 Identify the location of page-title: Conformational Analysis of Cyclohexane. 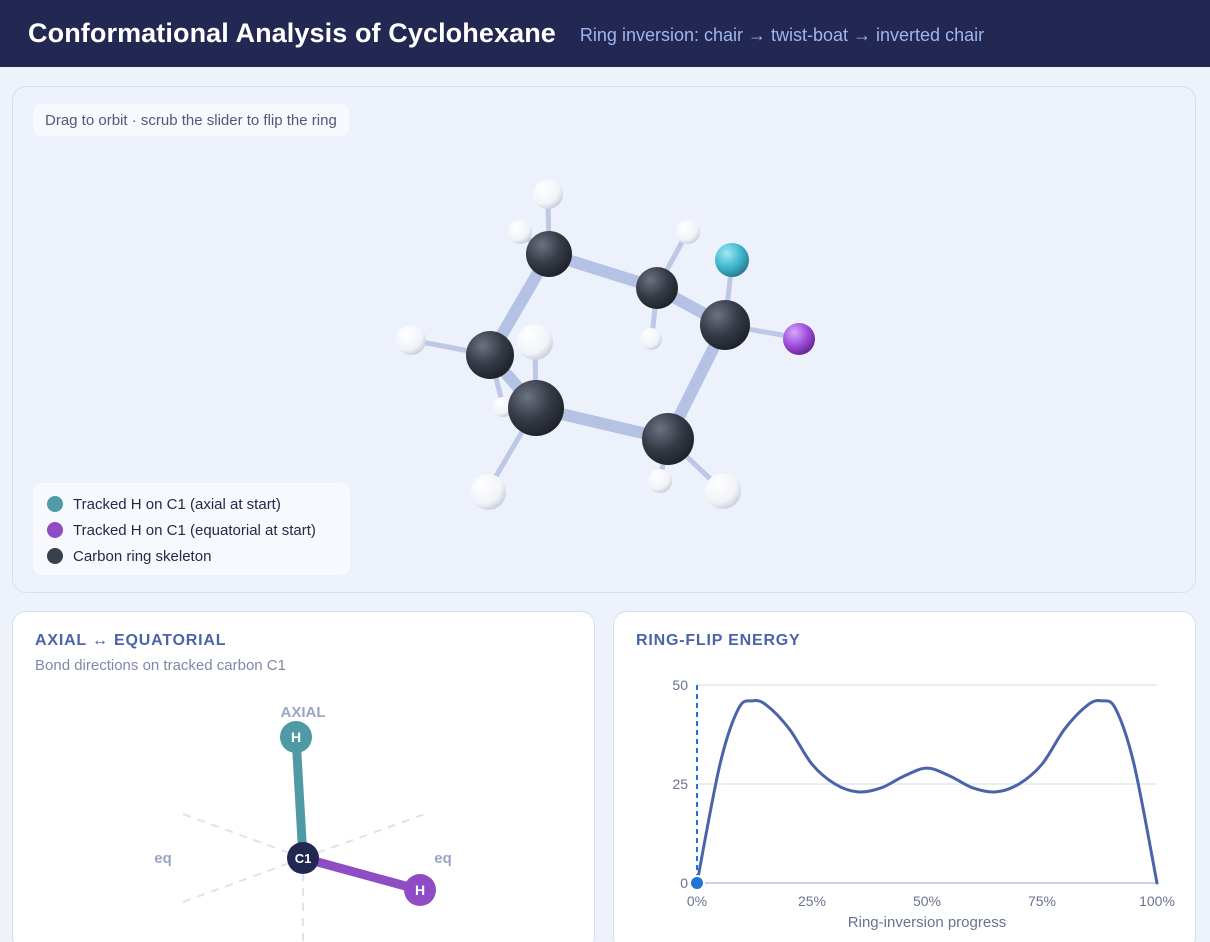
(292, 33).